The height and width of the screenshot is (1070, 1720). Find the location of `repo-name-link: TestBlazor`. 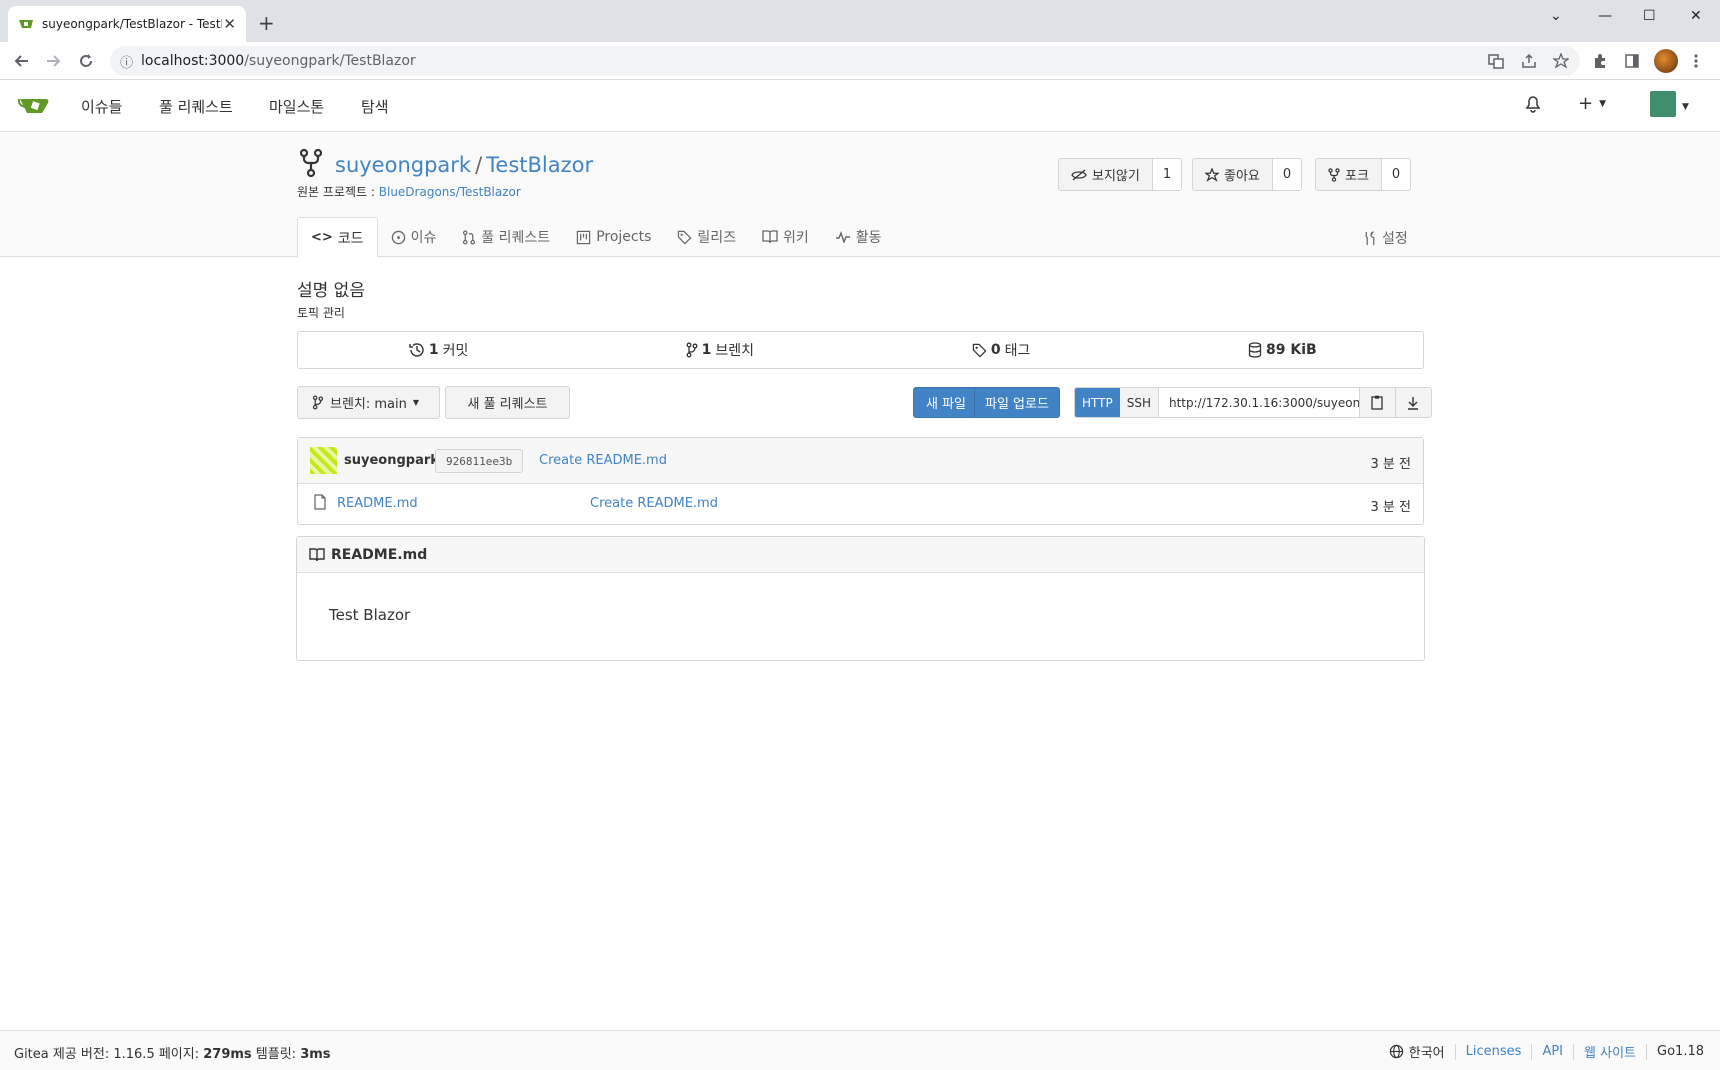

repo-name-link: TestBlazor is located at coordinates (539, 165).